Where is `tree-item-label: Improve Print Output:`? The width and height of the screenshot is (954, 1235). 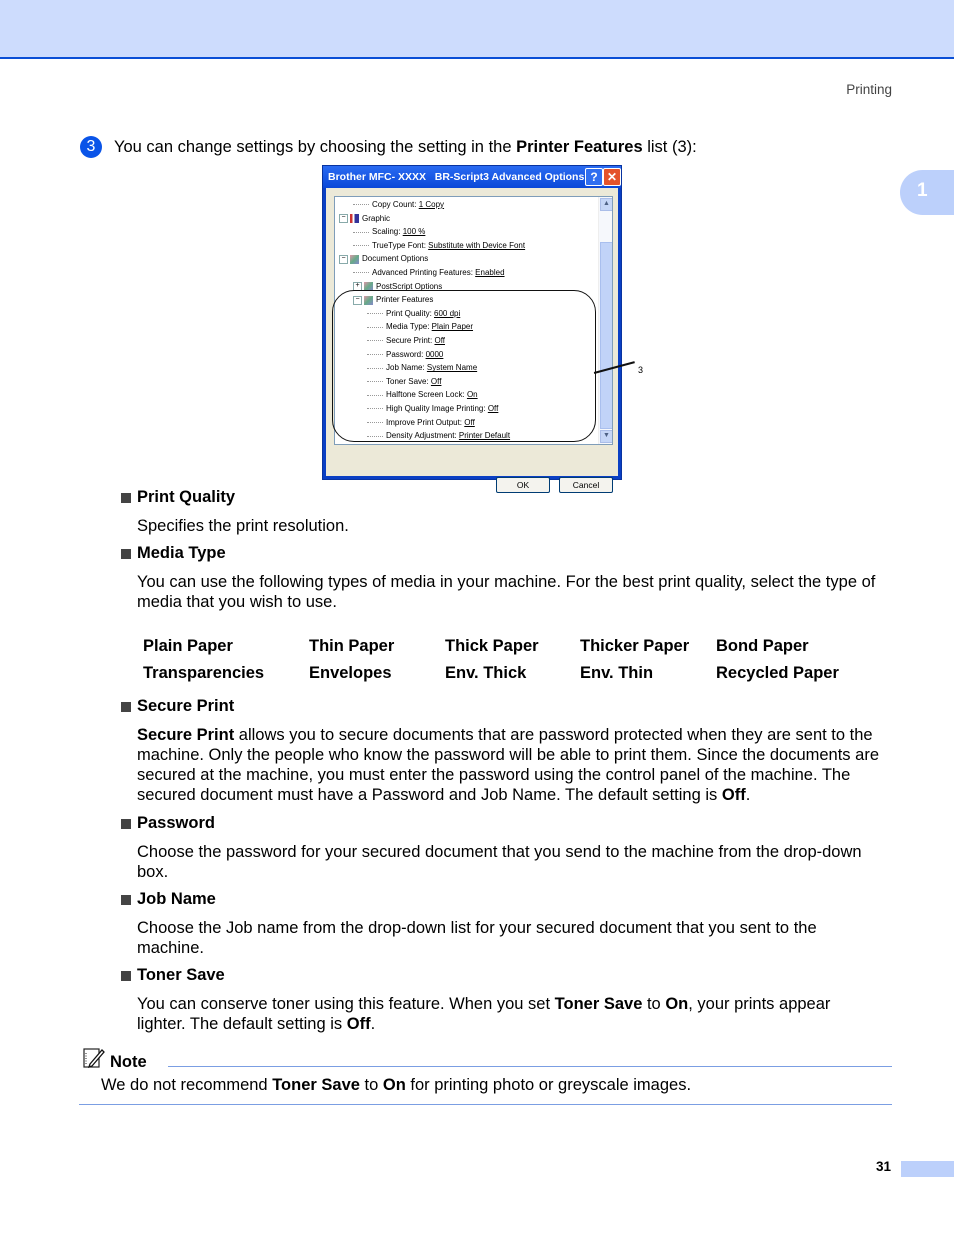
tree-item-label: Improve Print Output: is located at coordinates (425, 422).